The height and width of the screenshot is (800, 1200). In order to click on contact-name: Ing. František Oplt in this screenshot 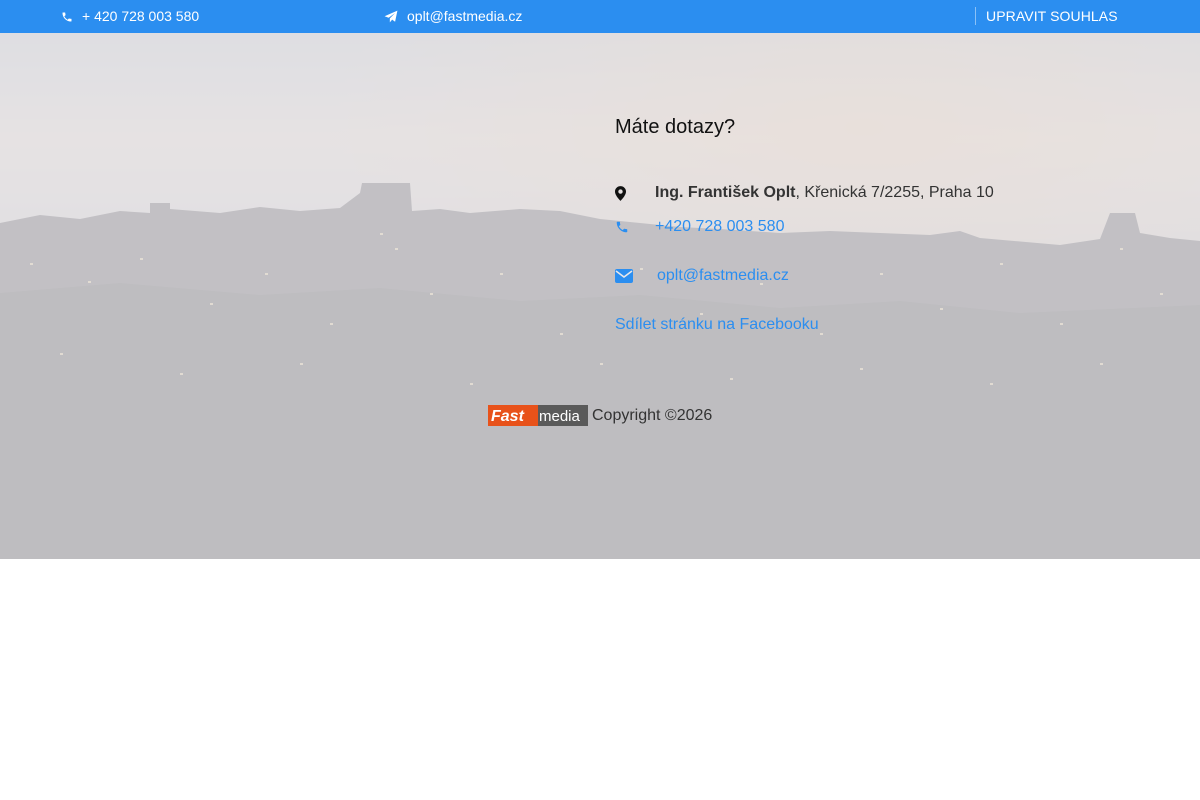, I will do `click(725, 192)`.